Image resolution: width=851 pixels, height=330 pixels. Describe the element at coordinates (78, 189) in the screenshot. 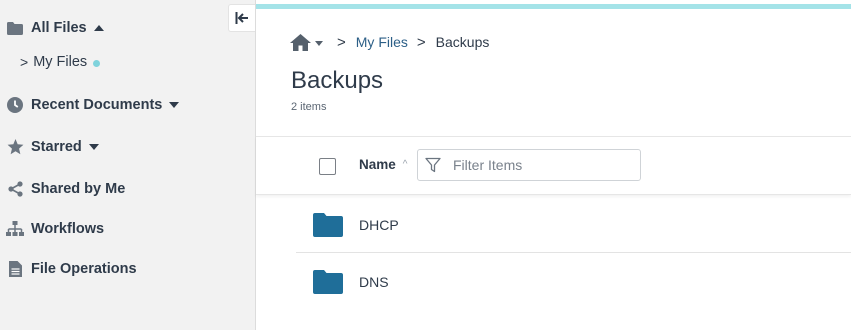

I see `sidebar-item-label: Shared by Me` at that location.